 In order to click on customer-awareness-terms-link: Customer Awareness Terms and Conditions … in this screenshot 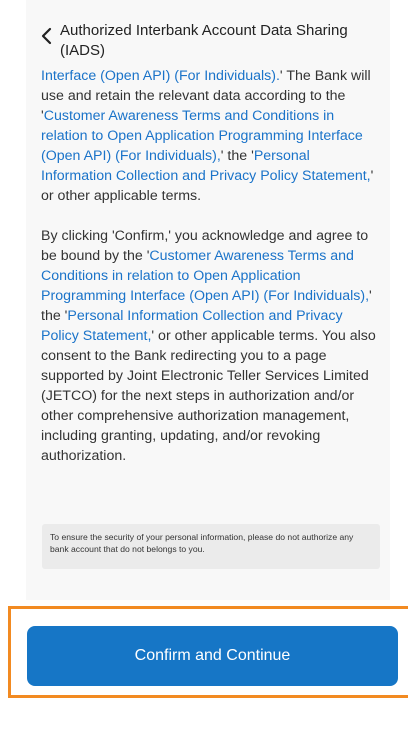, I will do `click(202, 136)`.